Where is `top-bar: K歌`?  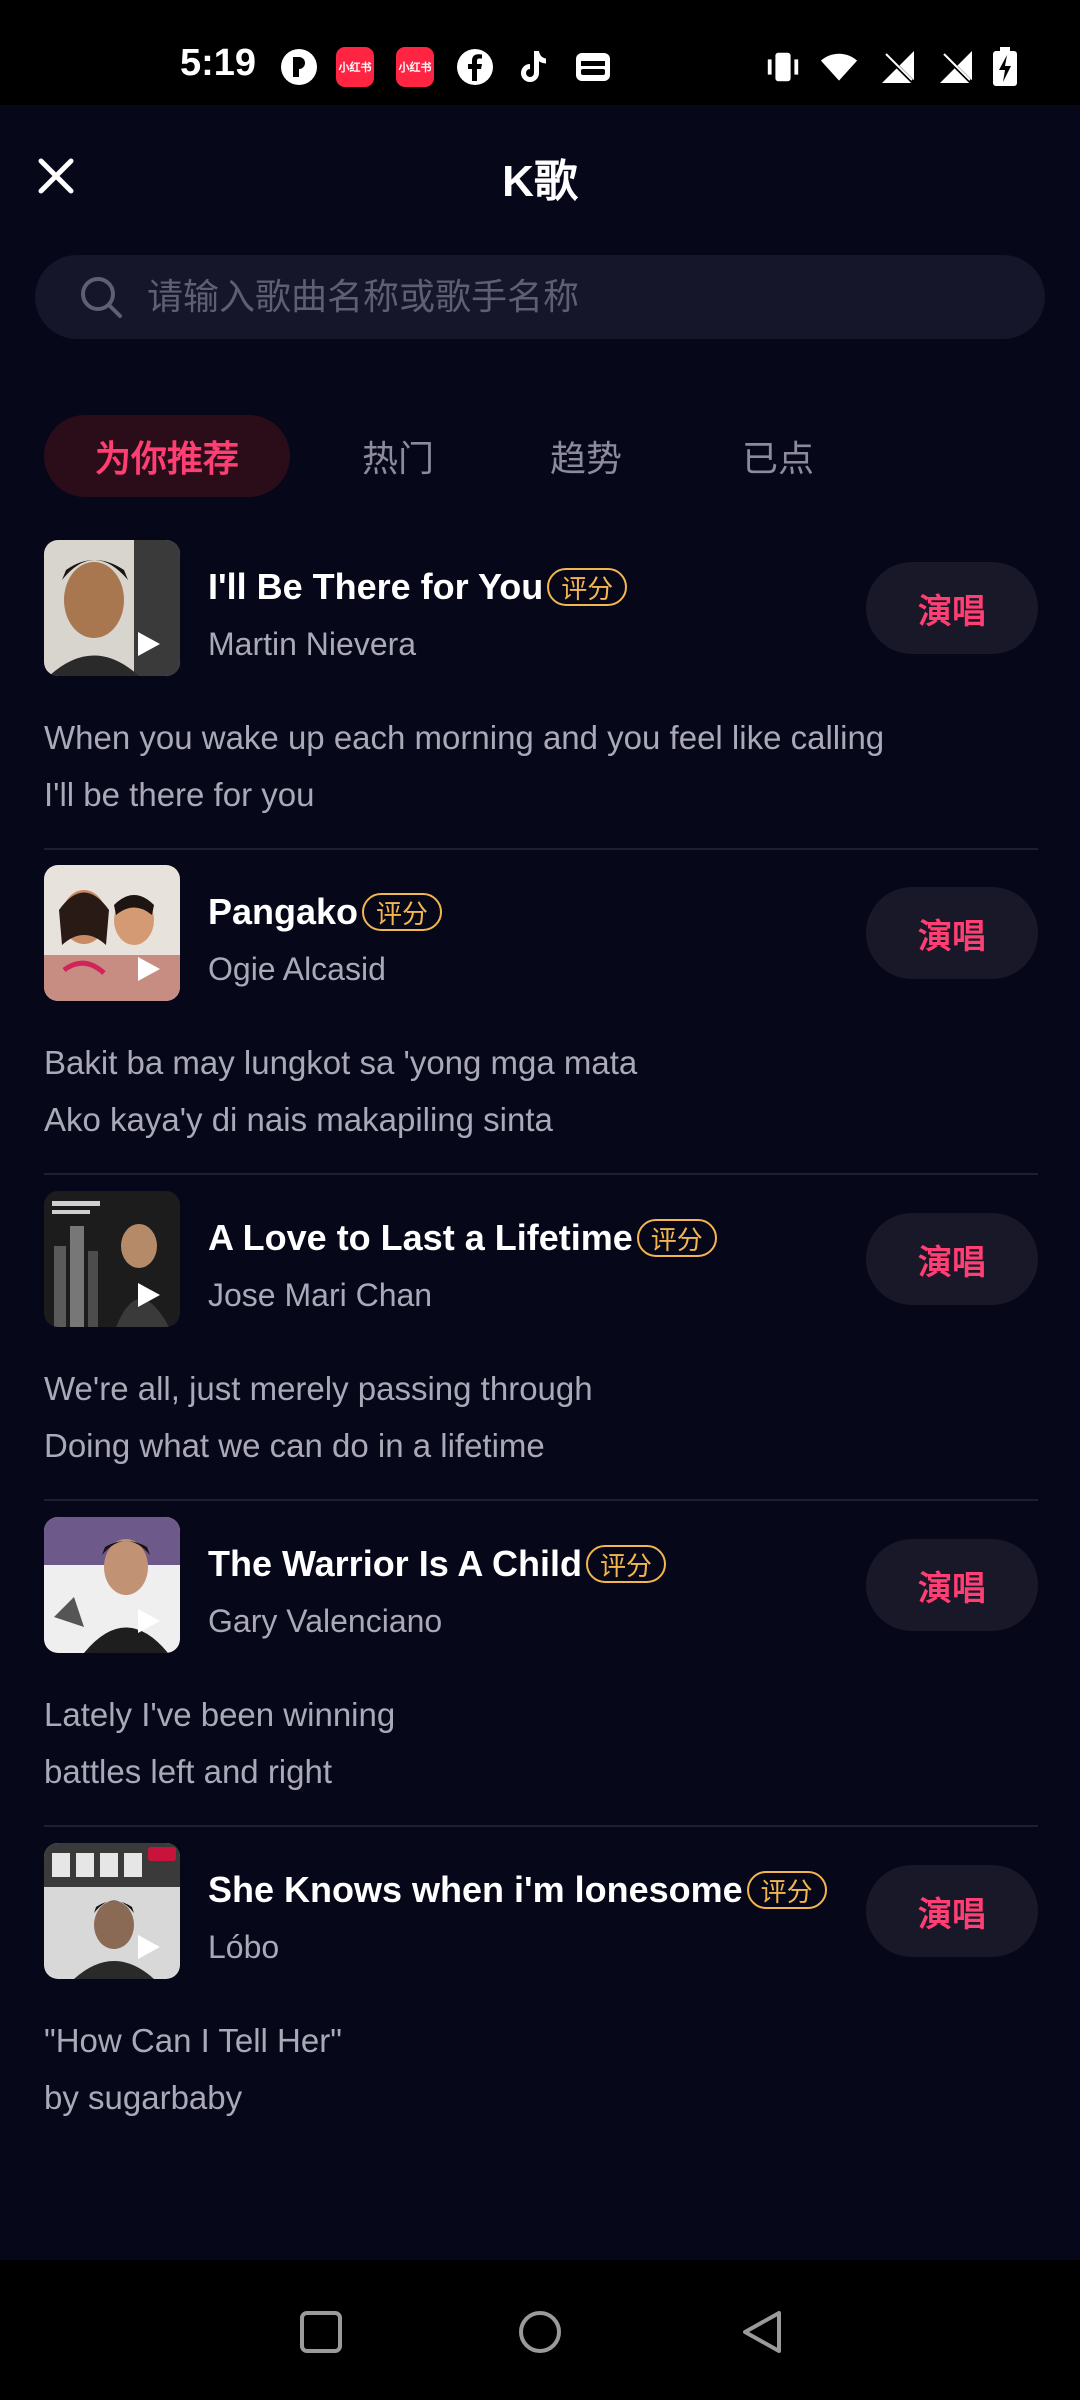 top-bar: K歌 is located at coordinates (540, 170).